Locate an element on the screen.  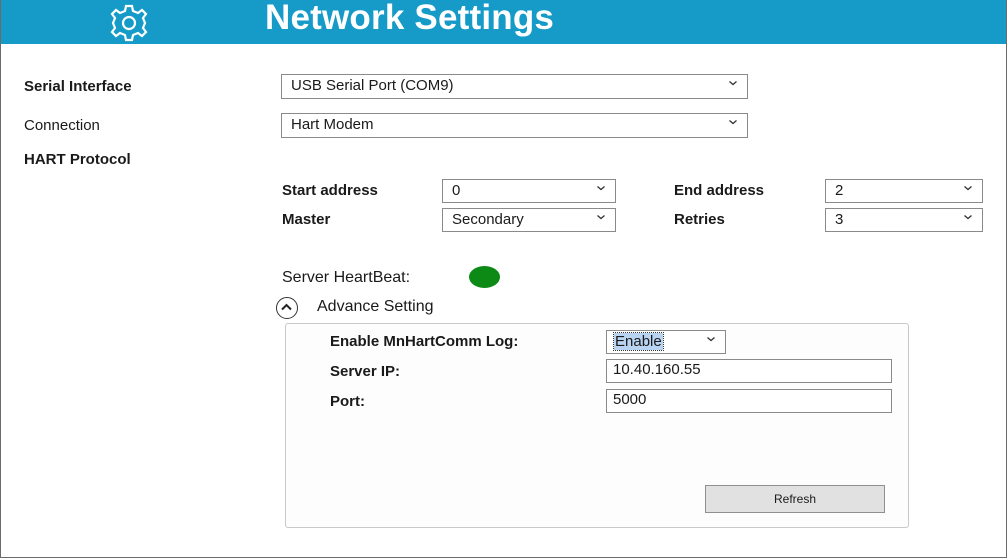
server-heartbeat-label: Server HeartBeat: is located at coordinates (346, 277).